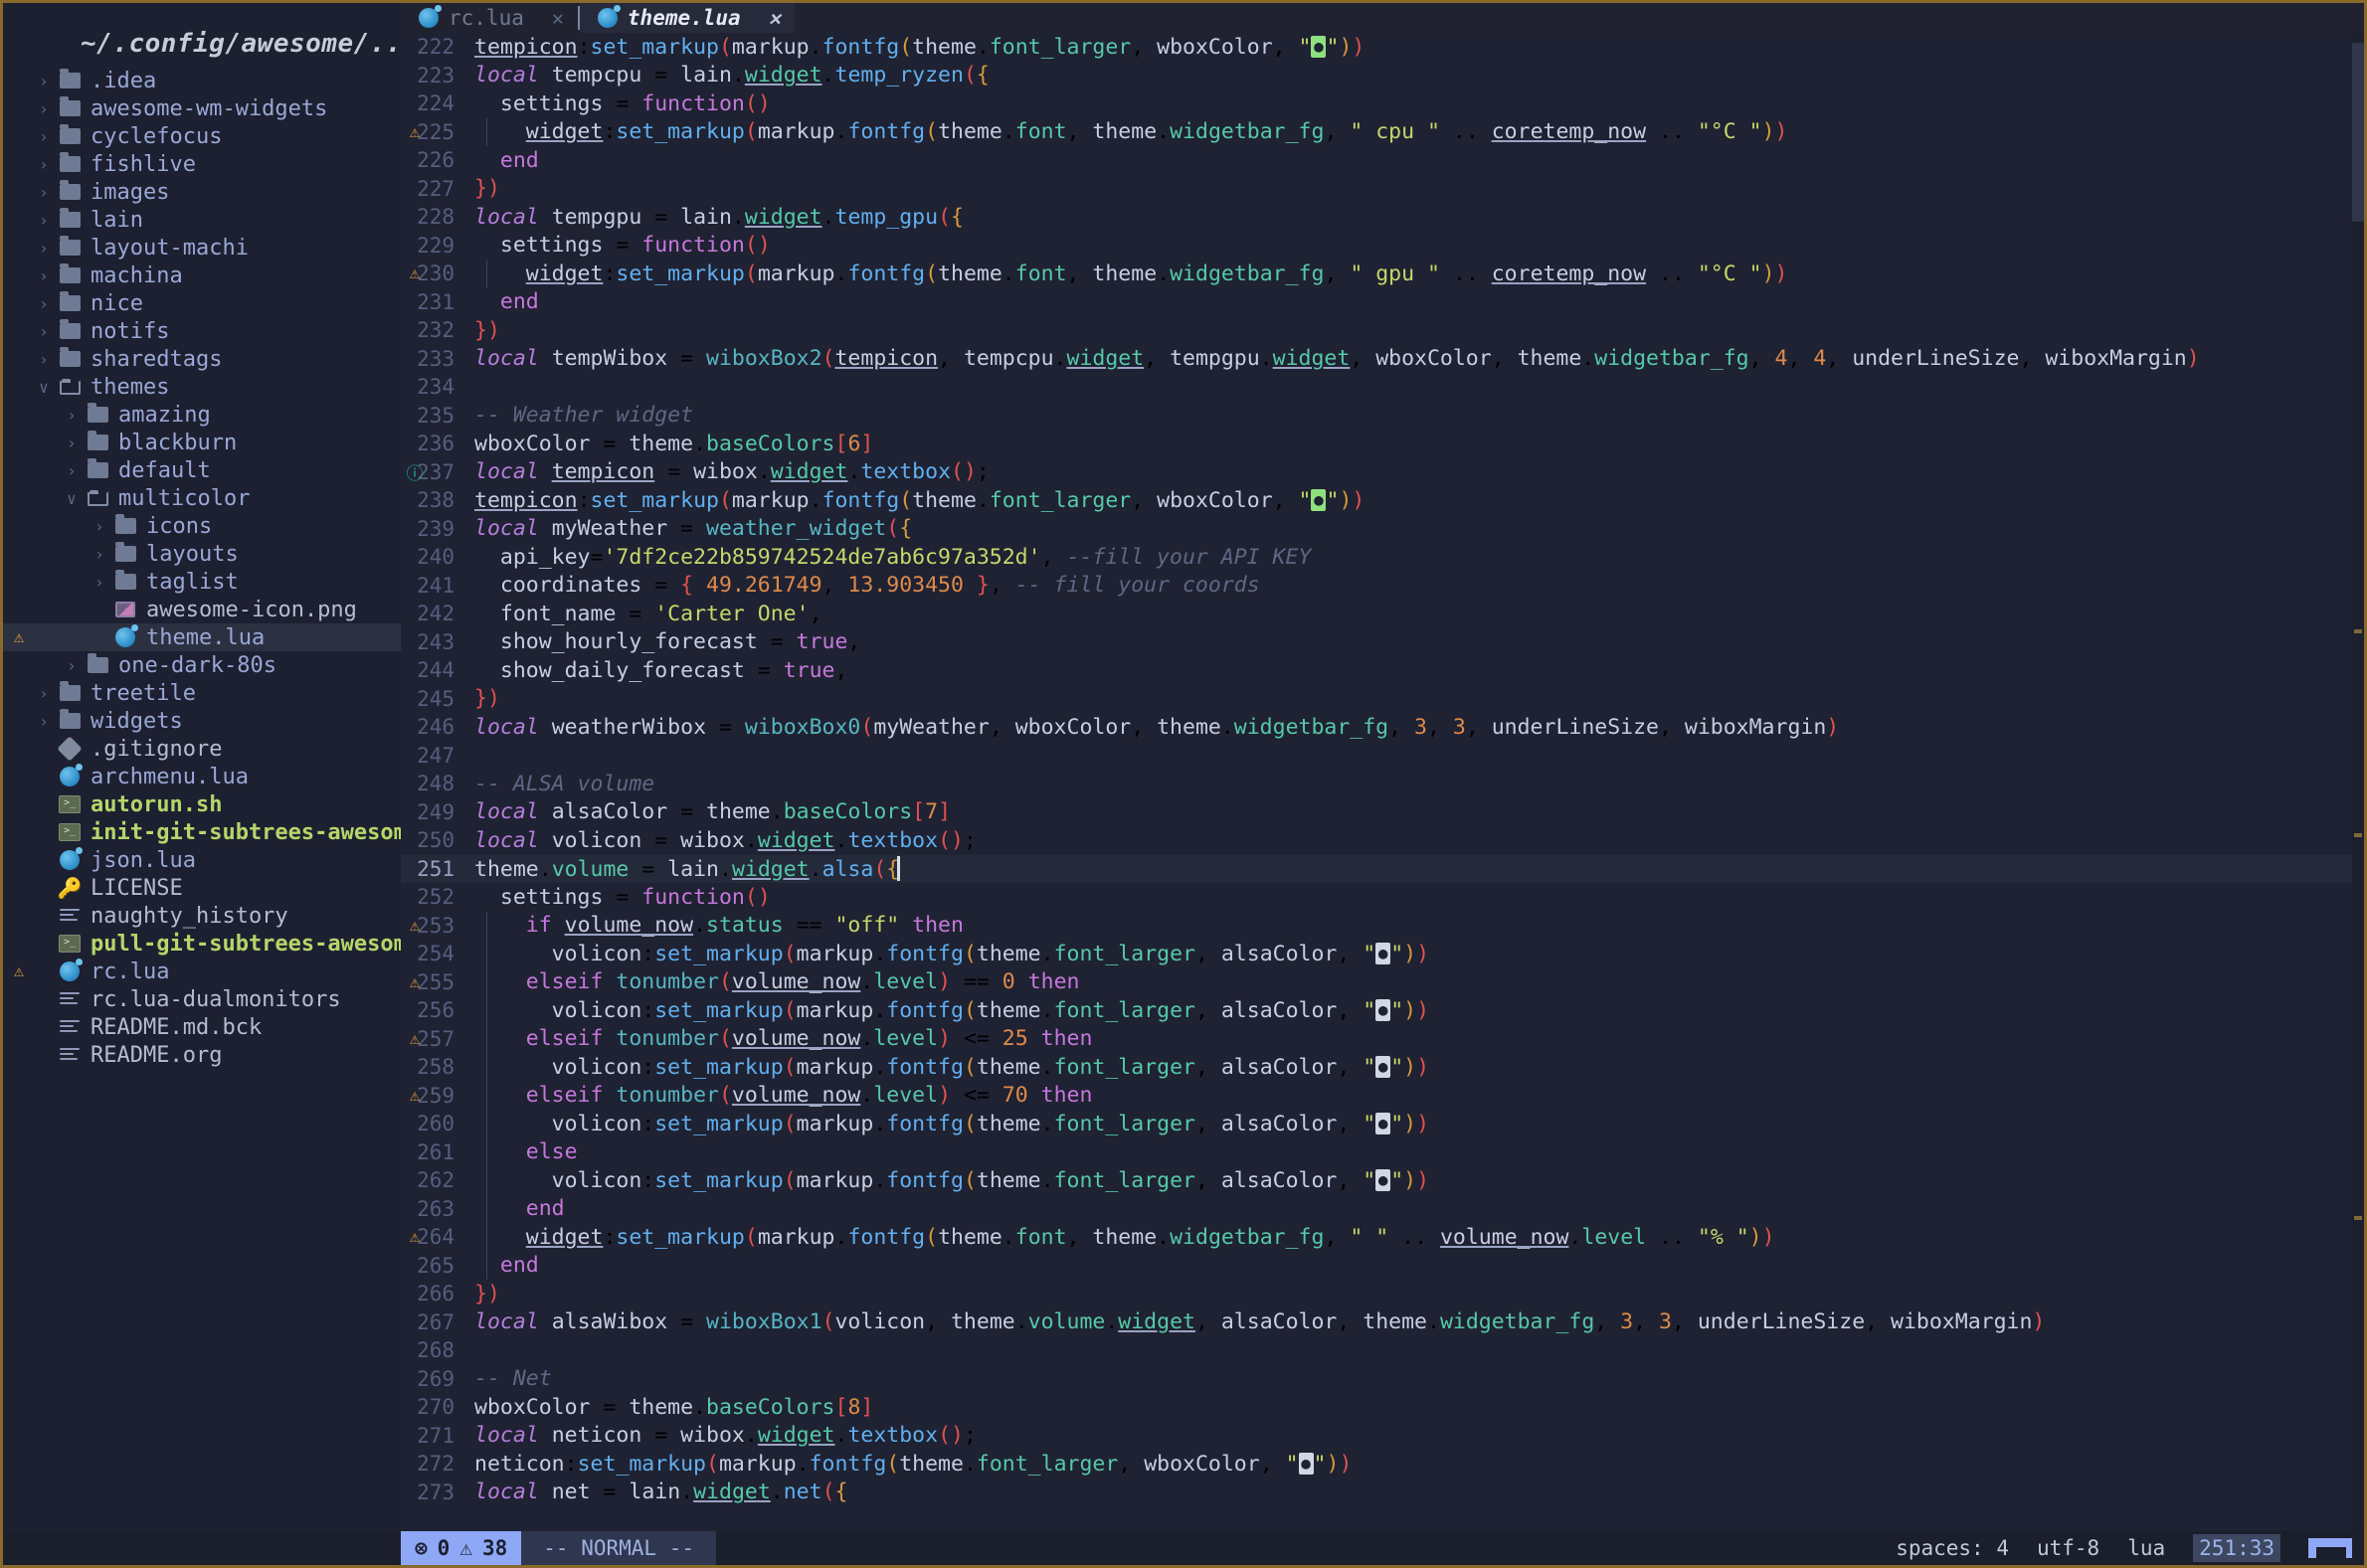 Image resolution: width=2367 pixels, height=1568 pixels. Describe the element at coordinates (202, 526) in the screenshot. I see `tree-item-icons: › icons` at that location.